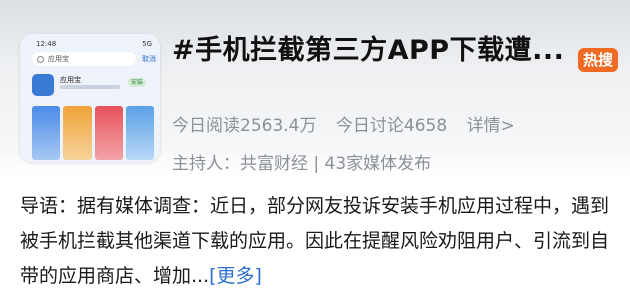 The image size is (630, 296). What do you see at coordinates (598, 60) in the screenshot?
I see `hot-badge: 热搜` at bounding box center [598, 60].